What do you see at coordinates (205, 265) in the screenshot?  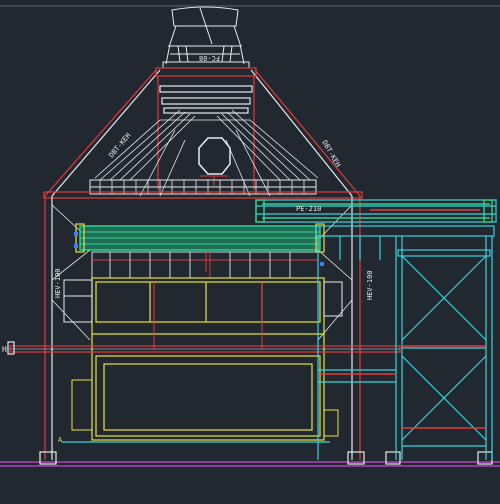 I see `tube-bundle` at bounding box center [205, 265].